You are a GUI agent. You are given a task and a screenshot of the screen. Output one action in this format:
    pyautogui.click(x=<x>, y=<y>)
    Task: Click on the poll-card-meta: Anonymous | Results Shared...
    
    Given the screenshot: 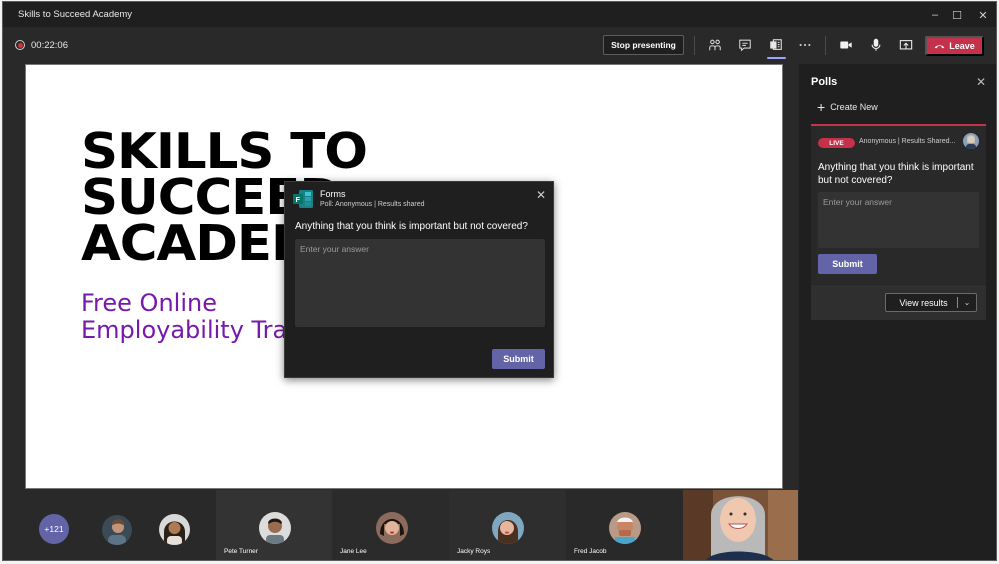 What is the action you would take?
    pyautogui.click(x=907, y=141)
    